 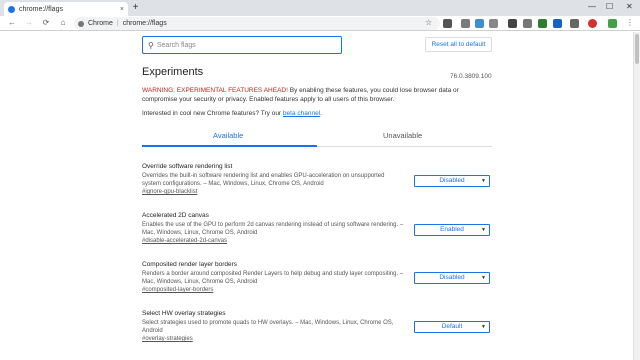 What do you see at coordinates (215, 90) in the screenshot?
I see `warning-strong: WARNING: EXPERIMENTAL FEATURES AHEAD!` at bounding box center [215, 90].